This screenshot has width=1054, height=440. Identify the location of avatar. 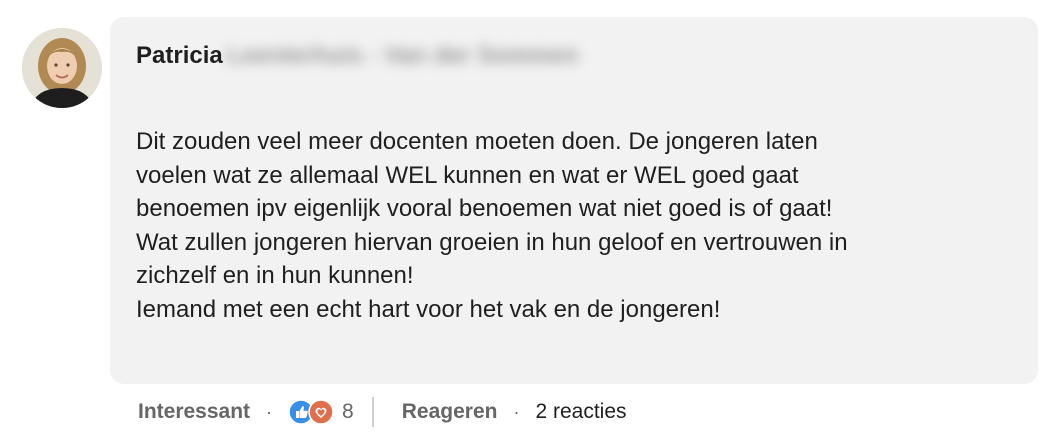
(62, 68).